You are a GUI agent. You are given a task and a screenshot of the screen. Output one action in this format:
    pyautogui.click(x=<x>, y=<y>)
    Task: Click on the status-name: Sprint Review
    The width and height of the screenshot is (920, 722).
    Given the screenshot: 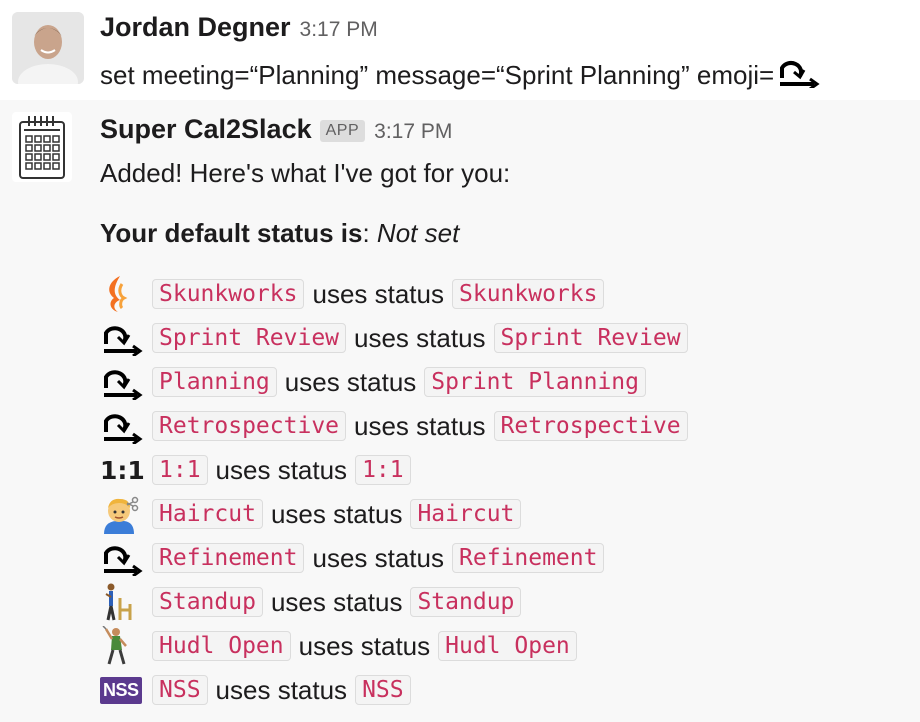 What is the action you would take?
    pyautogui.click(x=590, y=338)
    